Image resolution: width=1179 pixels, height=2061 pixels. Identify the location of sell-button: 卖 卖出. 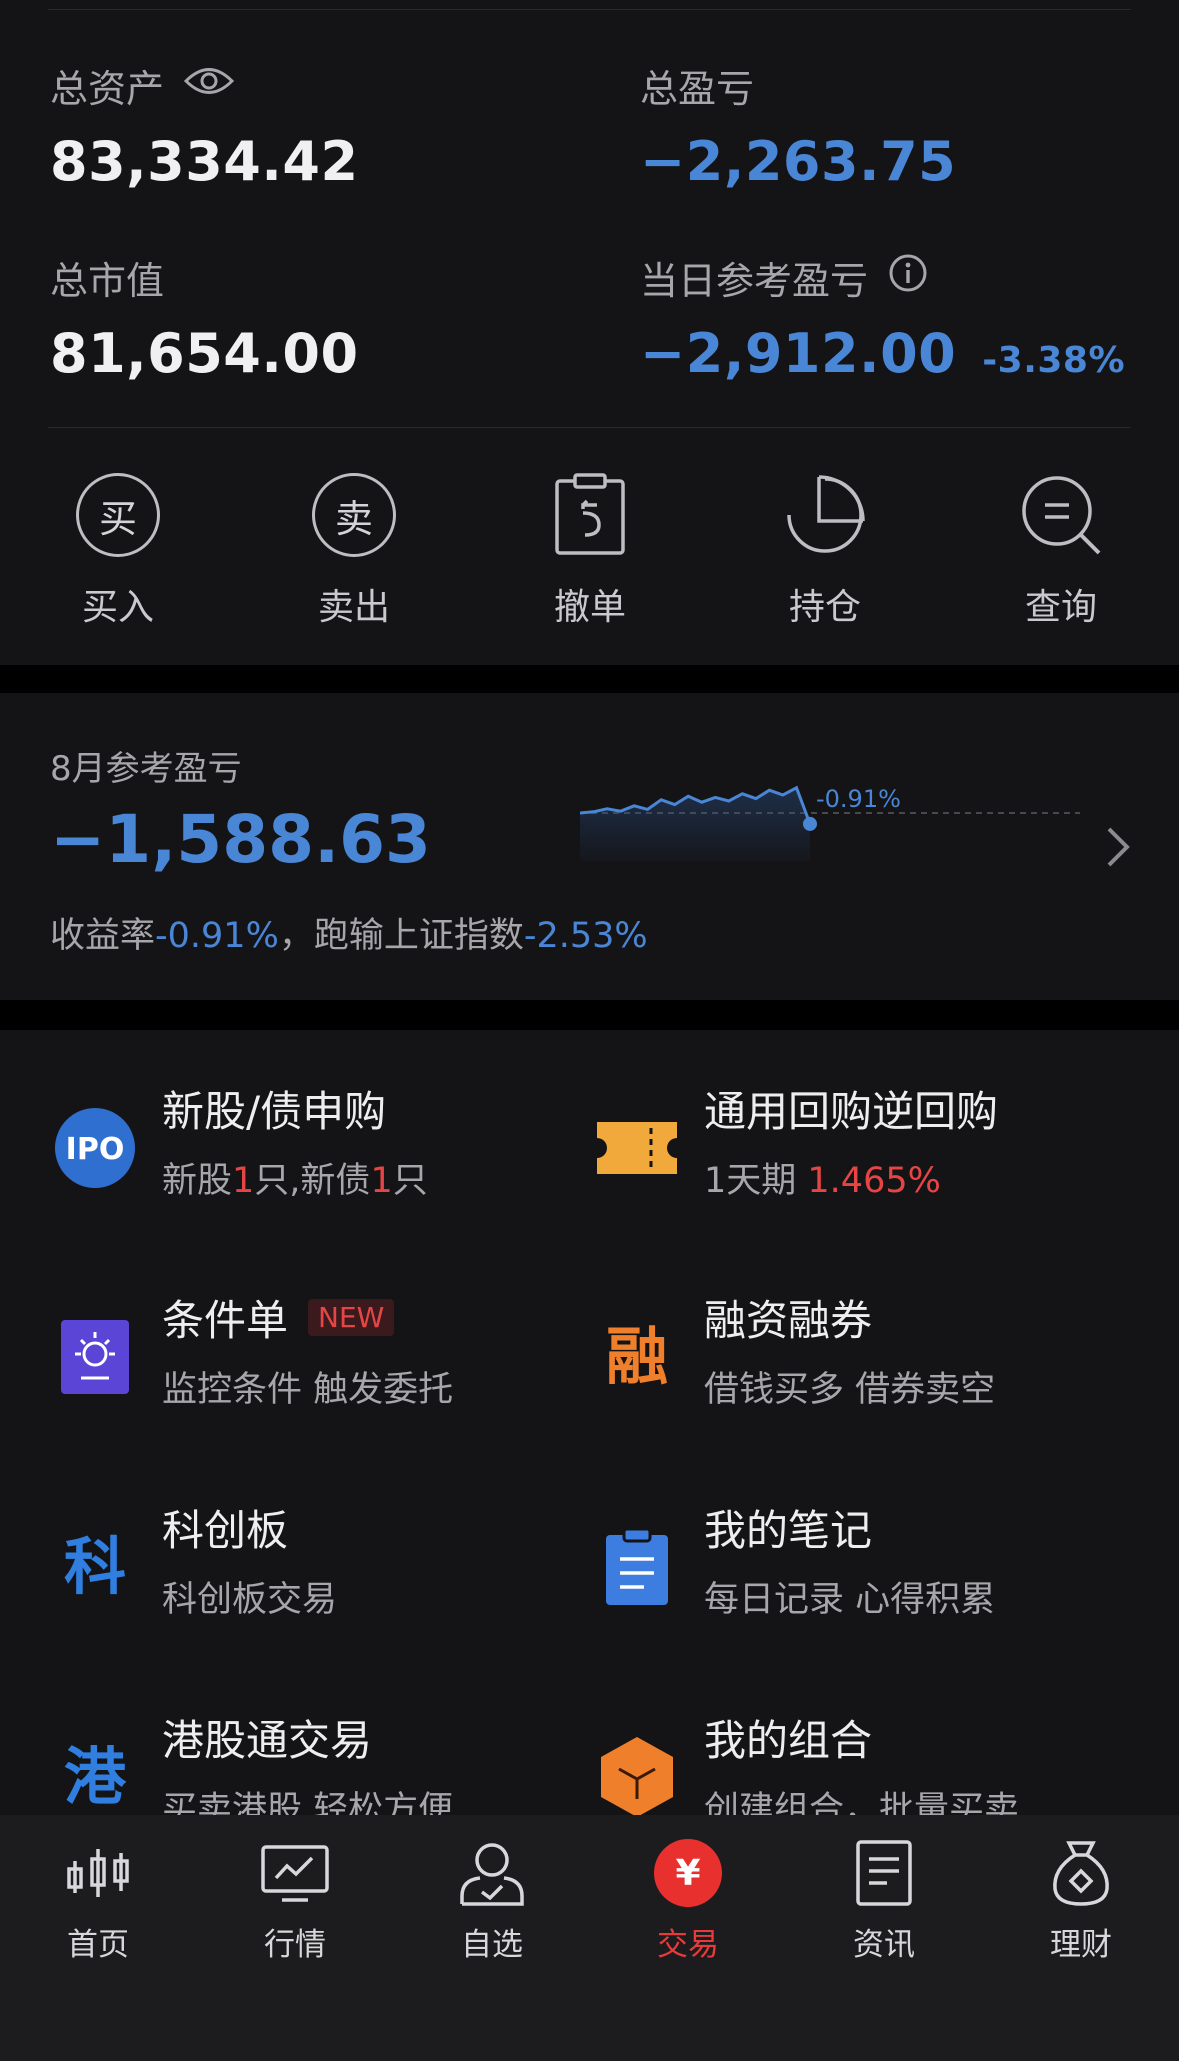
(354, 550).